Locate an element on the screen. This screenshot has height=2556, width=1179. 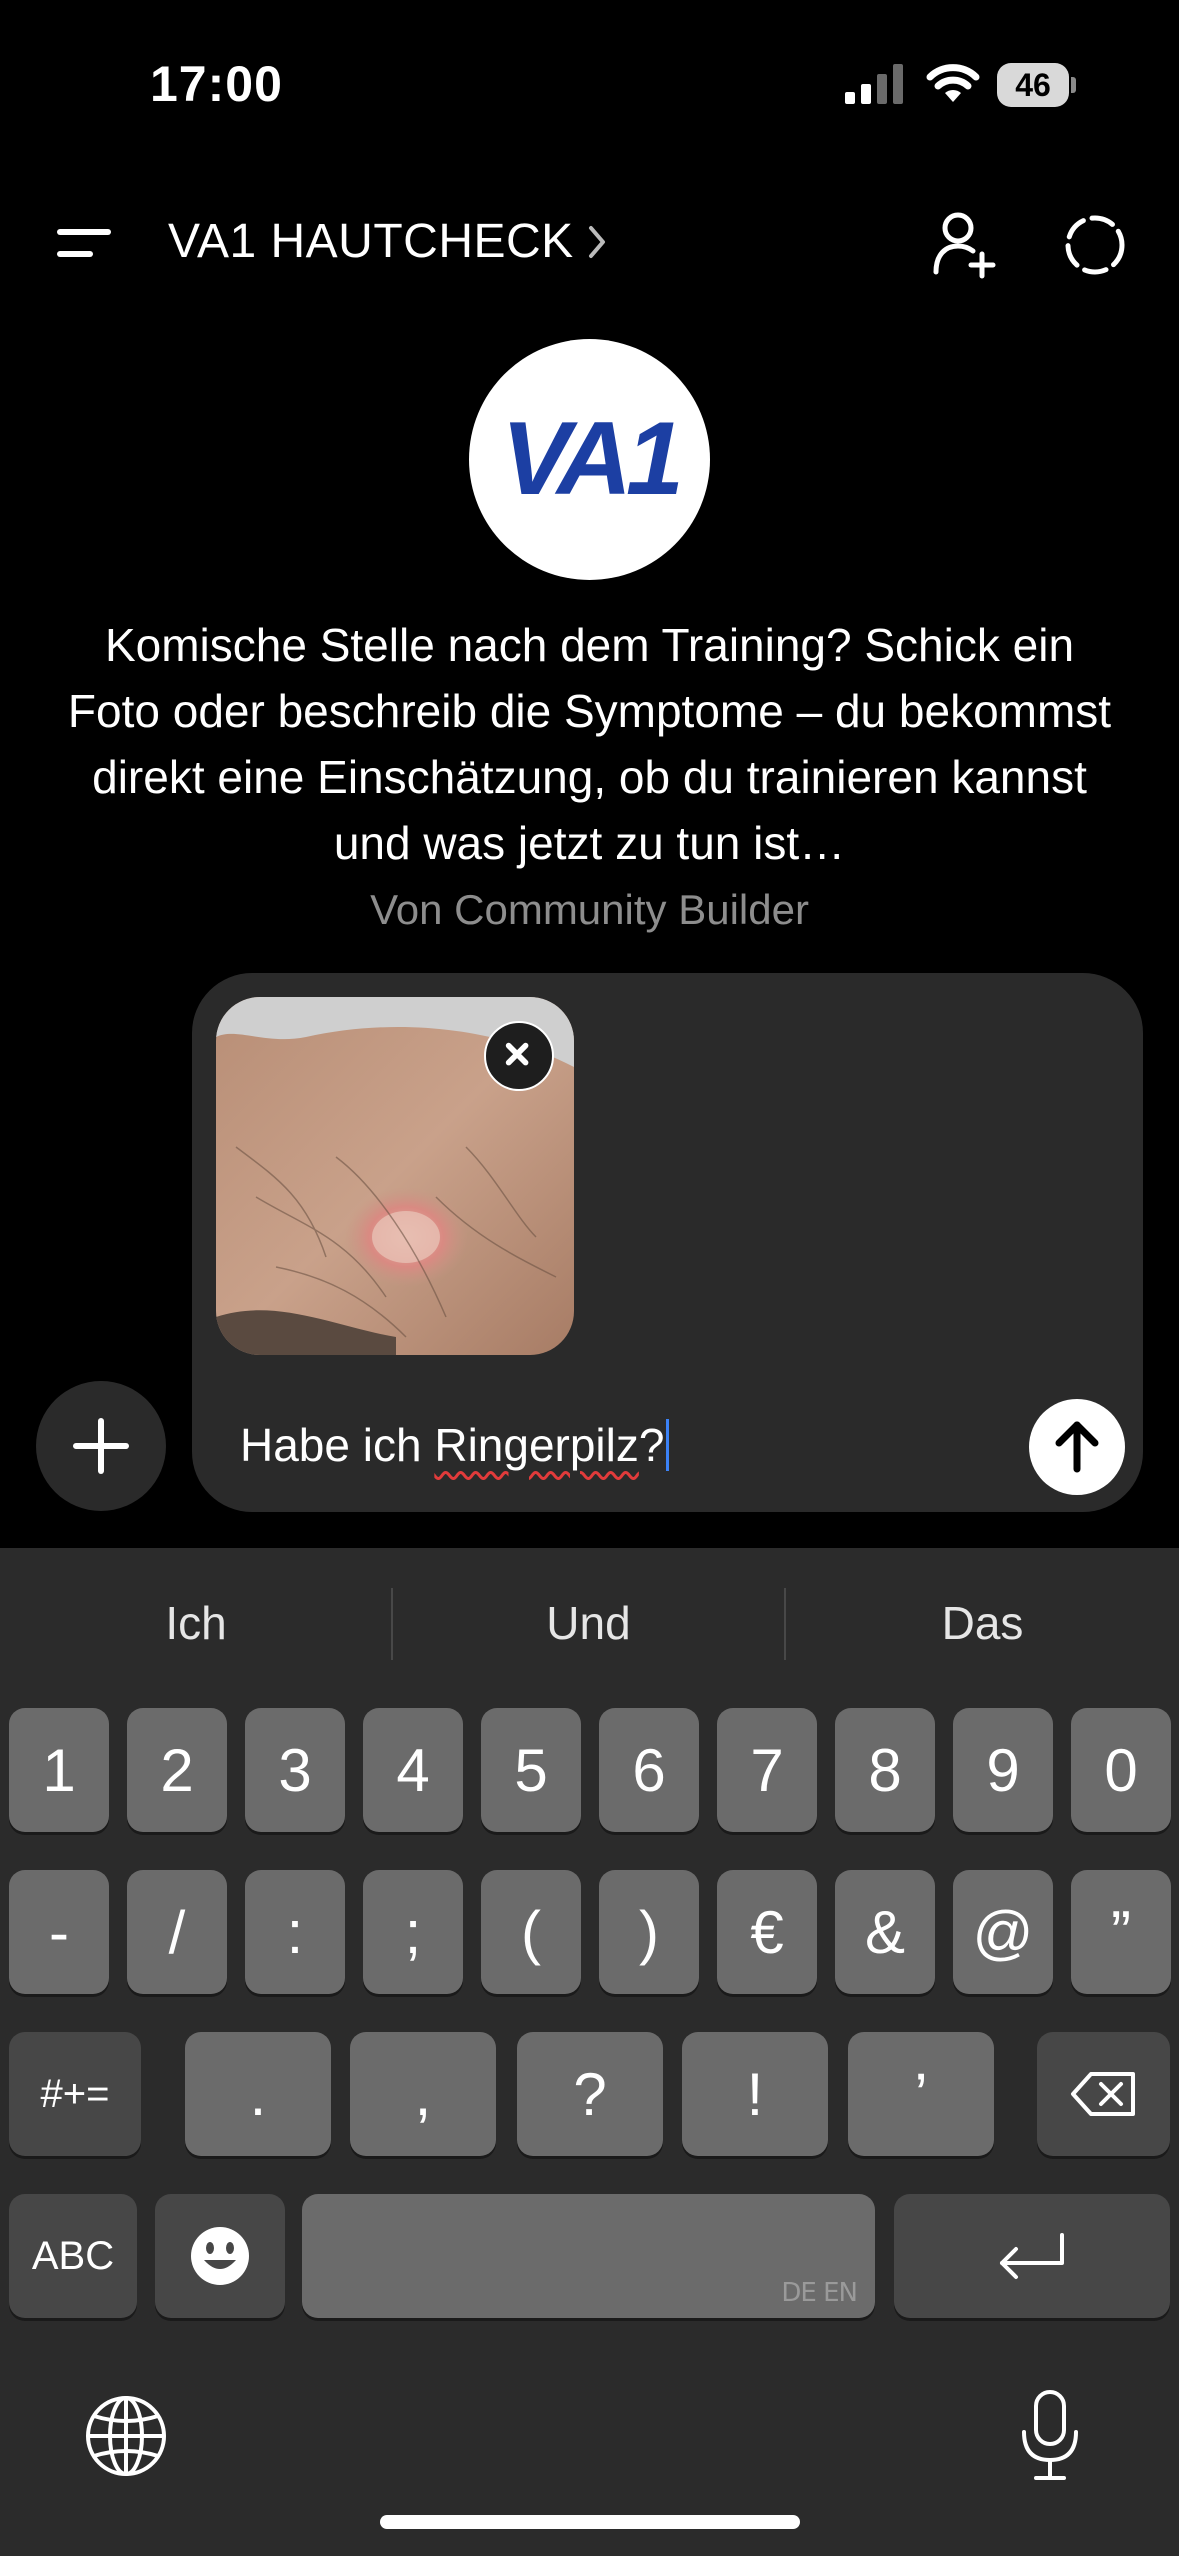
cellular-signal-icon is located at coordinates (874, 84).